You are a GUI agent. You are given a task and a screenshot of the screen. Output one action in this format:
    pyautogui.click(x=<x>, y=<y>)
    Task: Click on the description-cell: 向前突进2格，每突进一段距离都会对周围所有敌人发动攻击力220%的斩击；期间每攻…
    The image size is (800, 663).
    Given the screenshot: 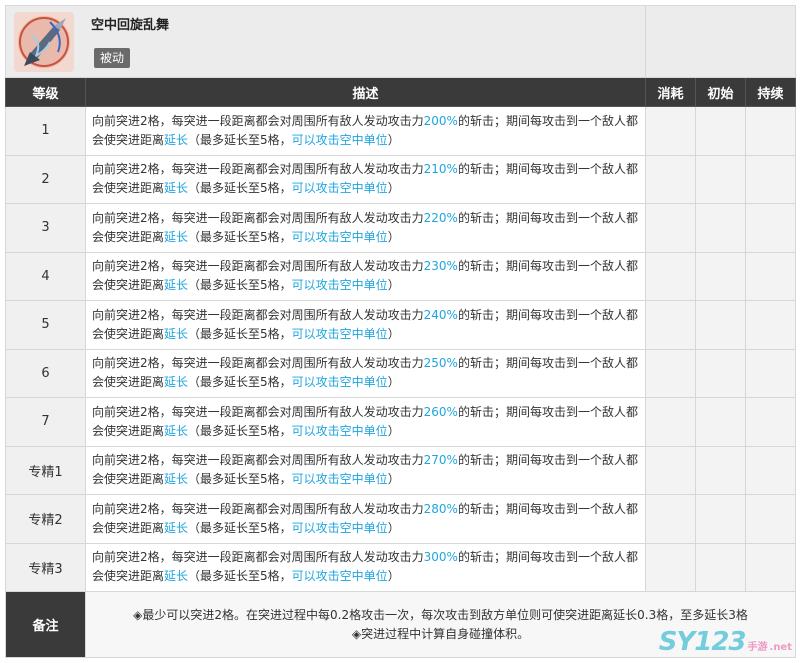 What is the action you would take?
    pyautogui.click(x=365, y=228)
    